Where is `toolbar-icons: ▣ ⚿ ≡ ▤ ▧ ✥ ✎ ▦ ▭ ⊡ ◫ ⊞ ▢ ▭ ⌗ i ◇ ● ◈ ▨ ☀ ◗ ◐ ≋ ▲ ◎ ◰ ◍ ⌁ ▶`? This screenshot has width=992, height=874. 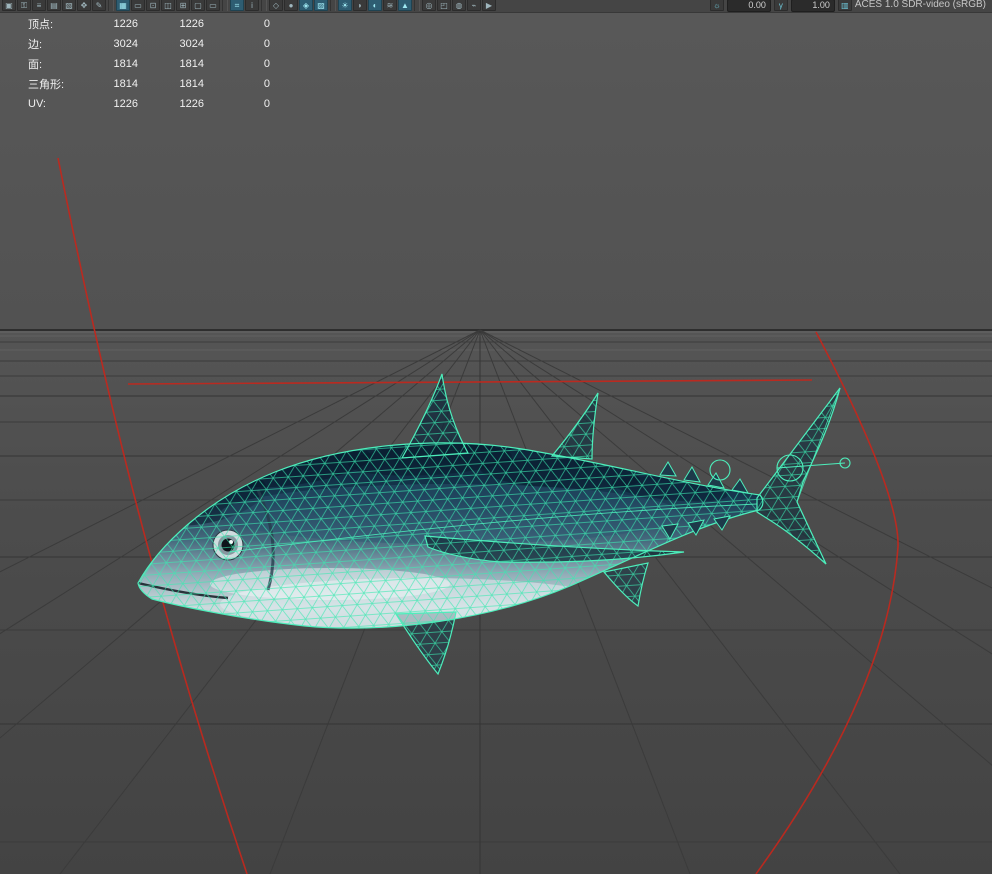
toolbar-icons: ▣ ⚿ ≡ ▤ ▧ ✥ ✎ ▦ ▭ ⊡ ◫ ⊞ ▢ ▭ ⌗ i ◇ ● ◈ ▨ ☀ ◗ ◐ ≋ ▲ ◎ ◰ ◍ ⌁ ▶ is located at coordinates (249, 5).